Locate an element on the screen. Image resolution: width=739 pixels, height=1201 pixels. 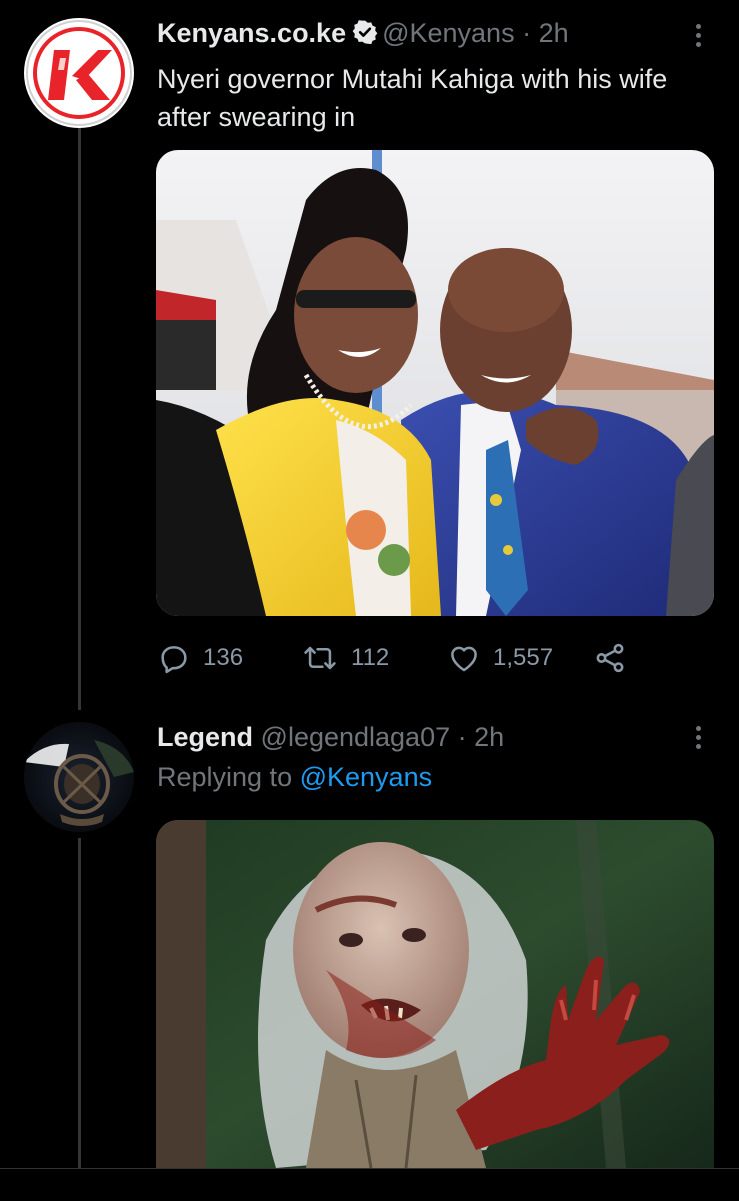
kenyans-k-logo-icon is located at coordinates (79, 73).